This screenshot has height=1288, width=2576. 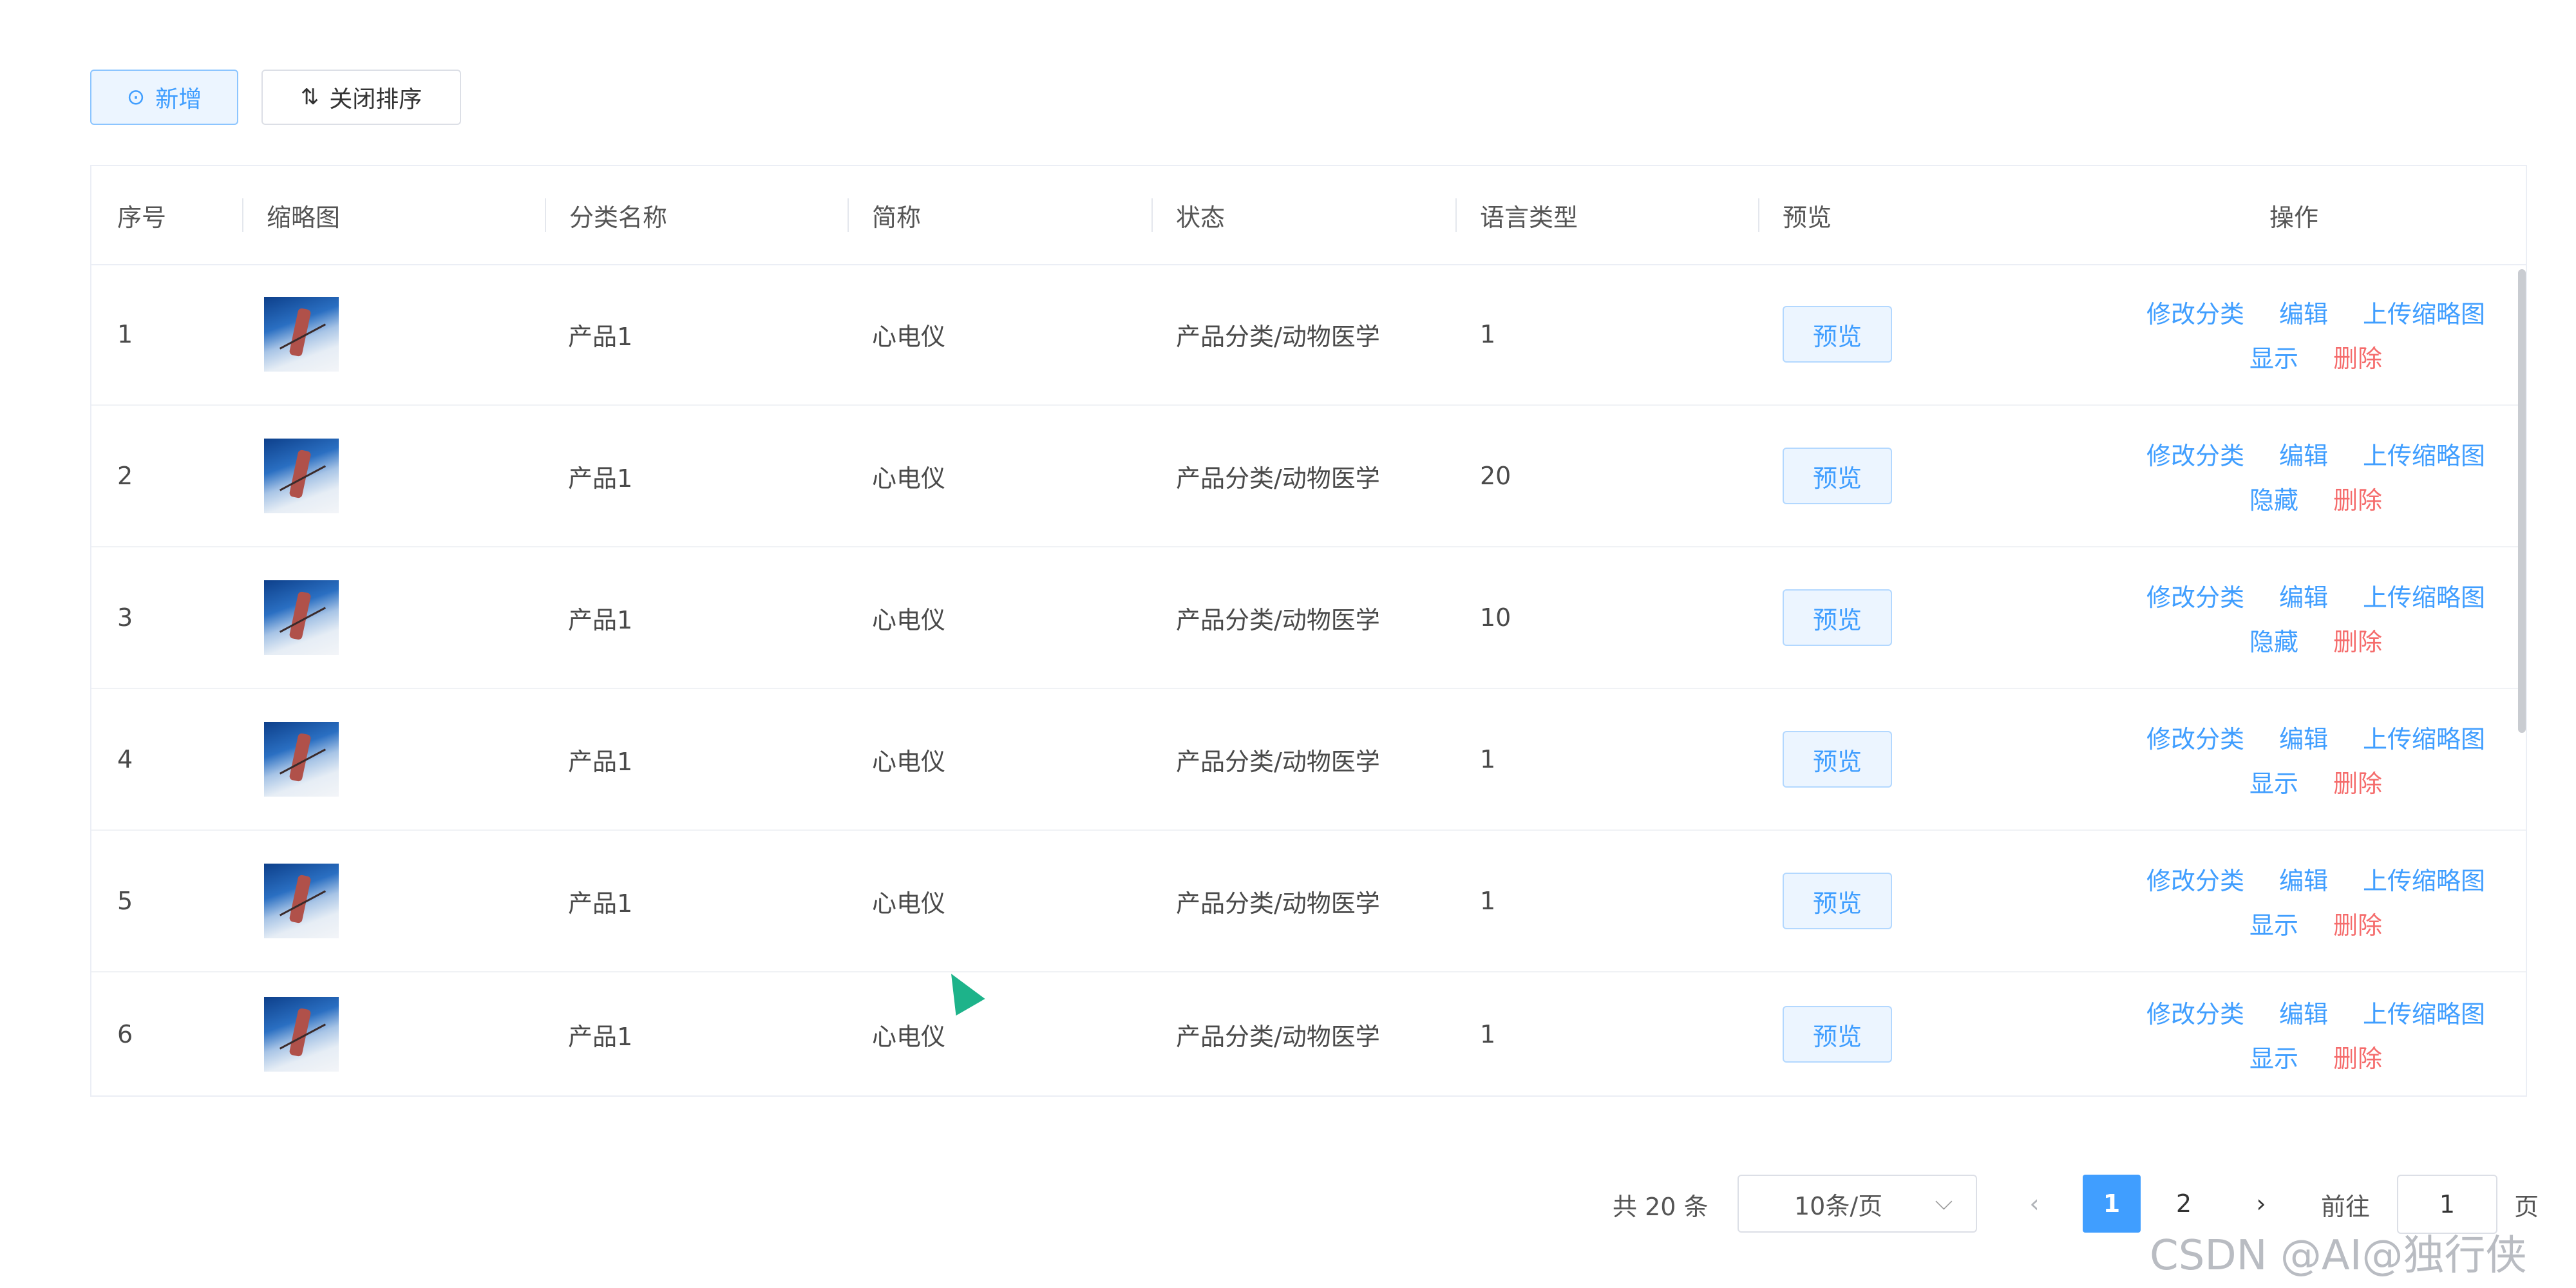 I want to click on chevron-right-icon: ›, so click(x=2261, y=1203).